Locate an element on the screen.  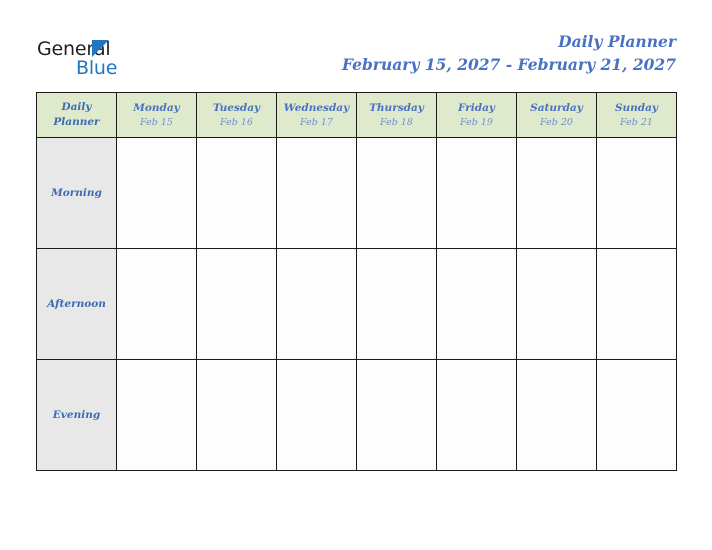
planner-cell-afternoon-sunday is located at coordinates (636, 304).